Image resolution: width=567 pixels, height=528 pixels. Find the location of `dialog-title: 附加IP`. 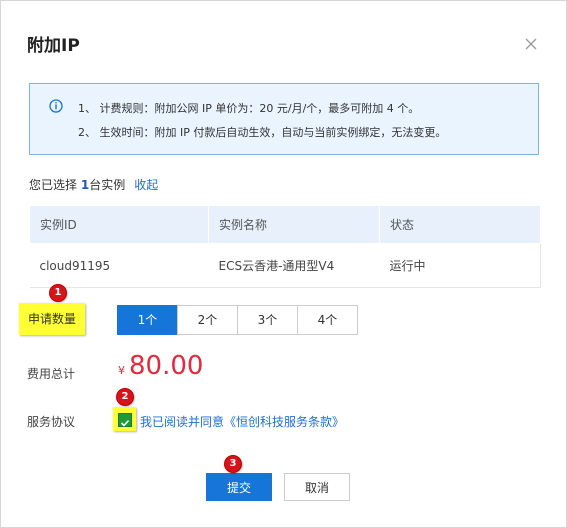

dialog-title: 附加IP is located at coordinates (53, 46).